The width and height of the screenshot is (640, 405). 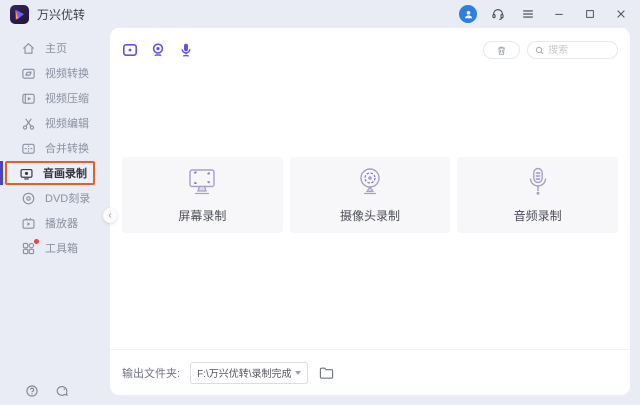 What do you see at coordinates (67, 124) in the screenshot?
I see `sidebar-item-label: 视频编辑` at bounding box center [67, 124].